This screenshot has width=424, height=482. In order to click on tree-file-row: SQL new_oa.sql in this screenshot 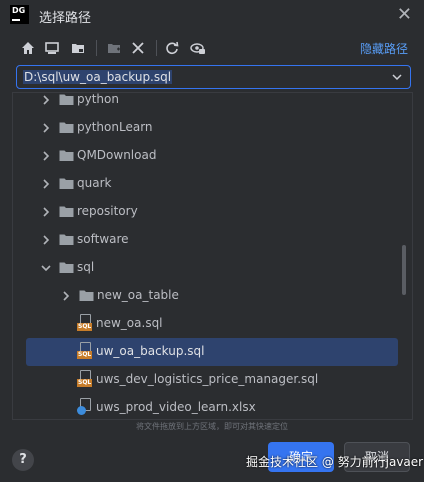, I will do `click(212, 324)`.